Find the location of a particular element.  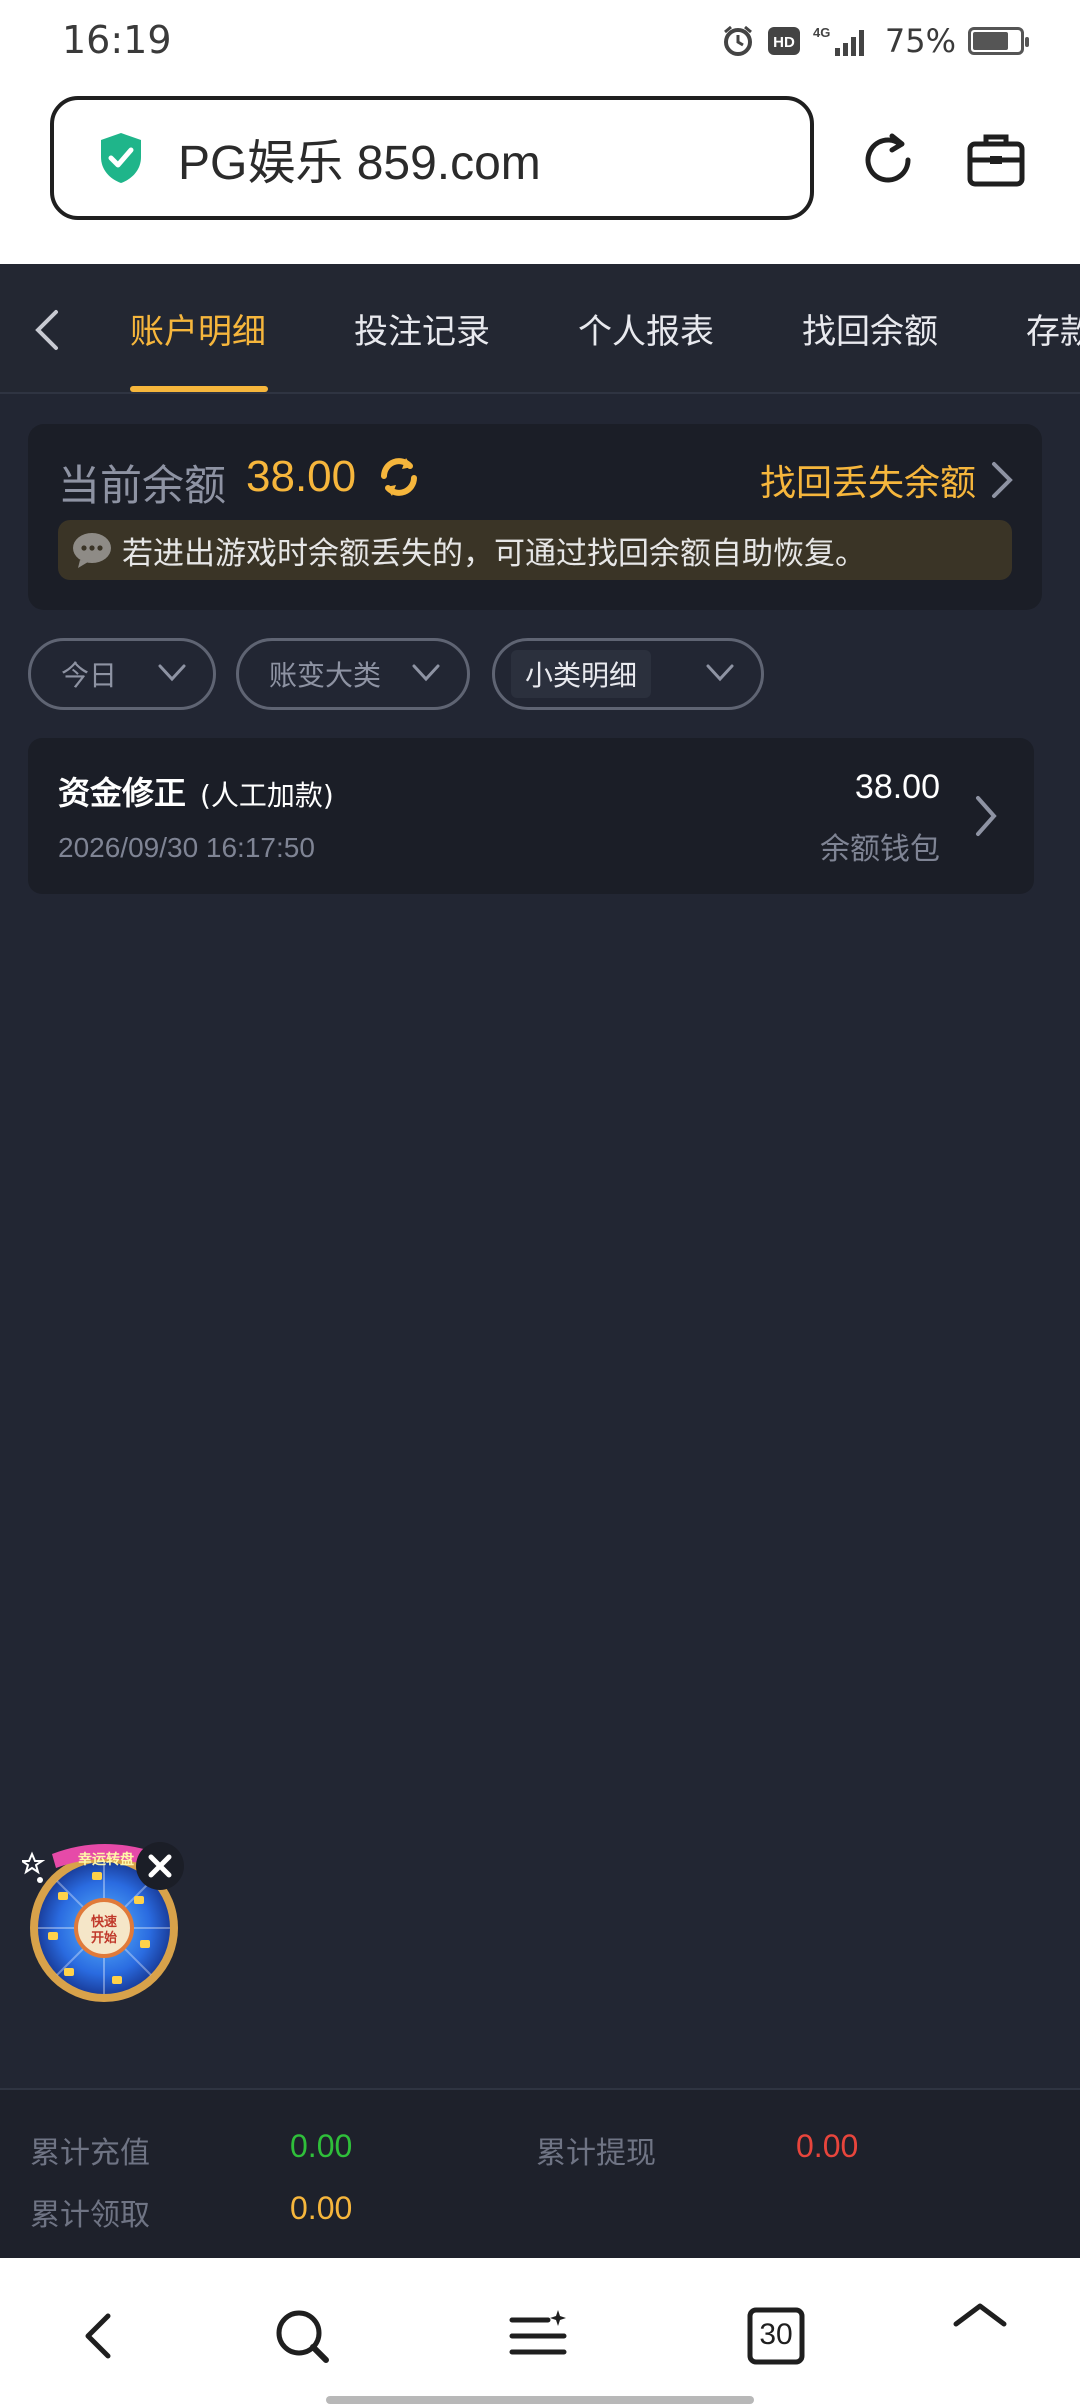

status-bar: 16:19 HD 4G 75% is located at coordinates (540, 44).